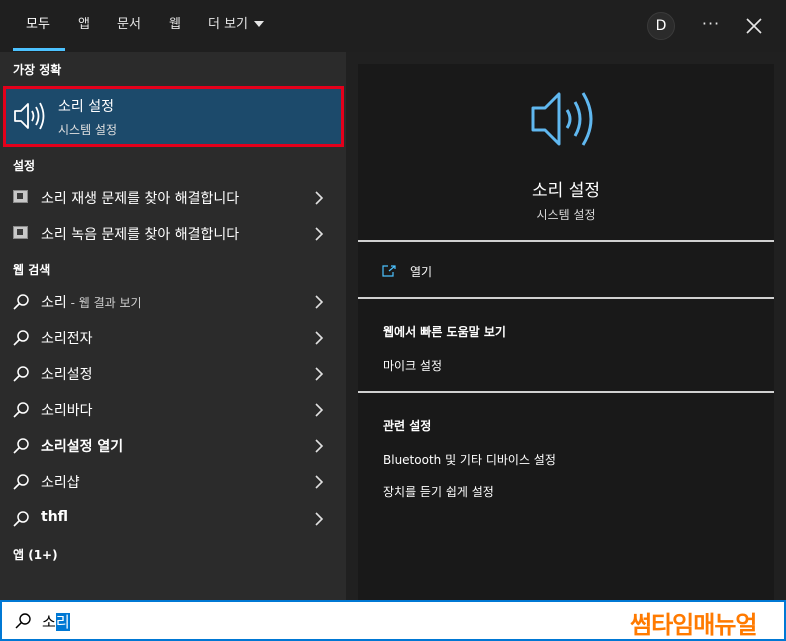 This screenshot has width=786, height=641. I want to click on list-item-label: 소리설정 열기, so click(82, 447).